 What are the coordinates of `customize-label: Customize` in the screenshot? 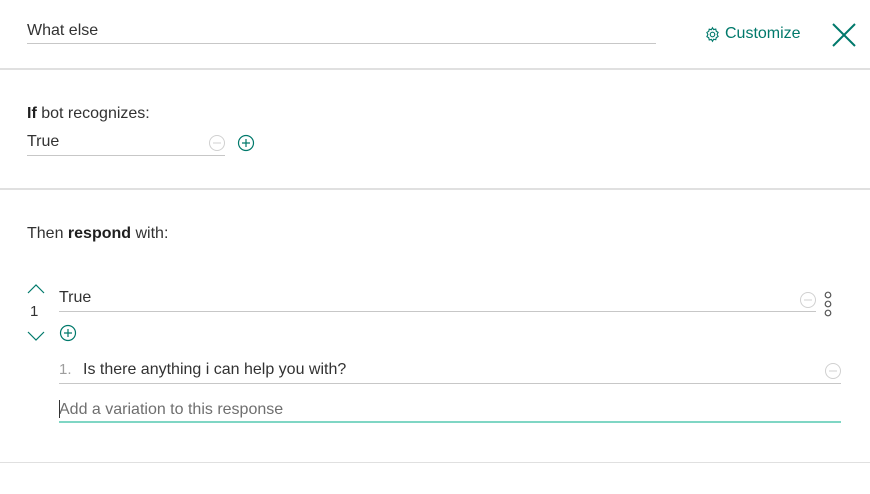 It's located at (763, 33).